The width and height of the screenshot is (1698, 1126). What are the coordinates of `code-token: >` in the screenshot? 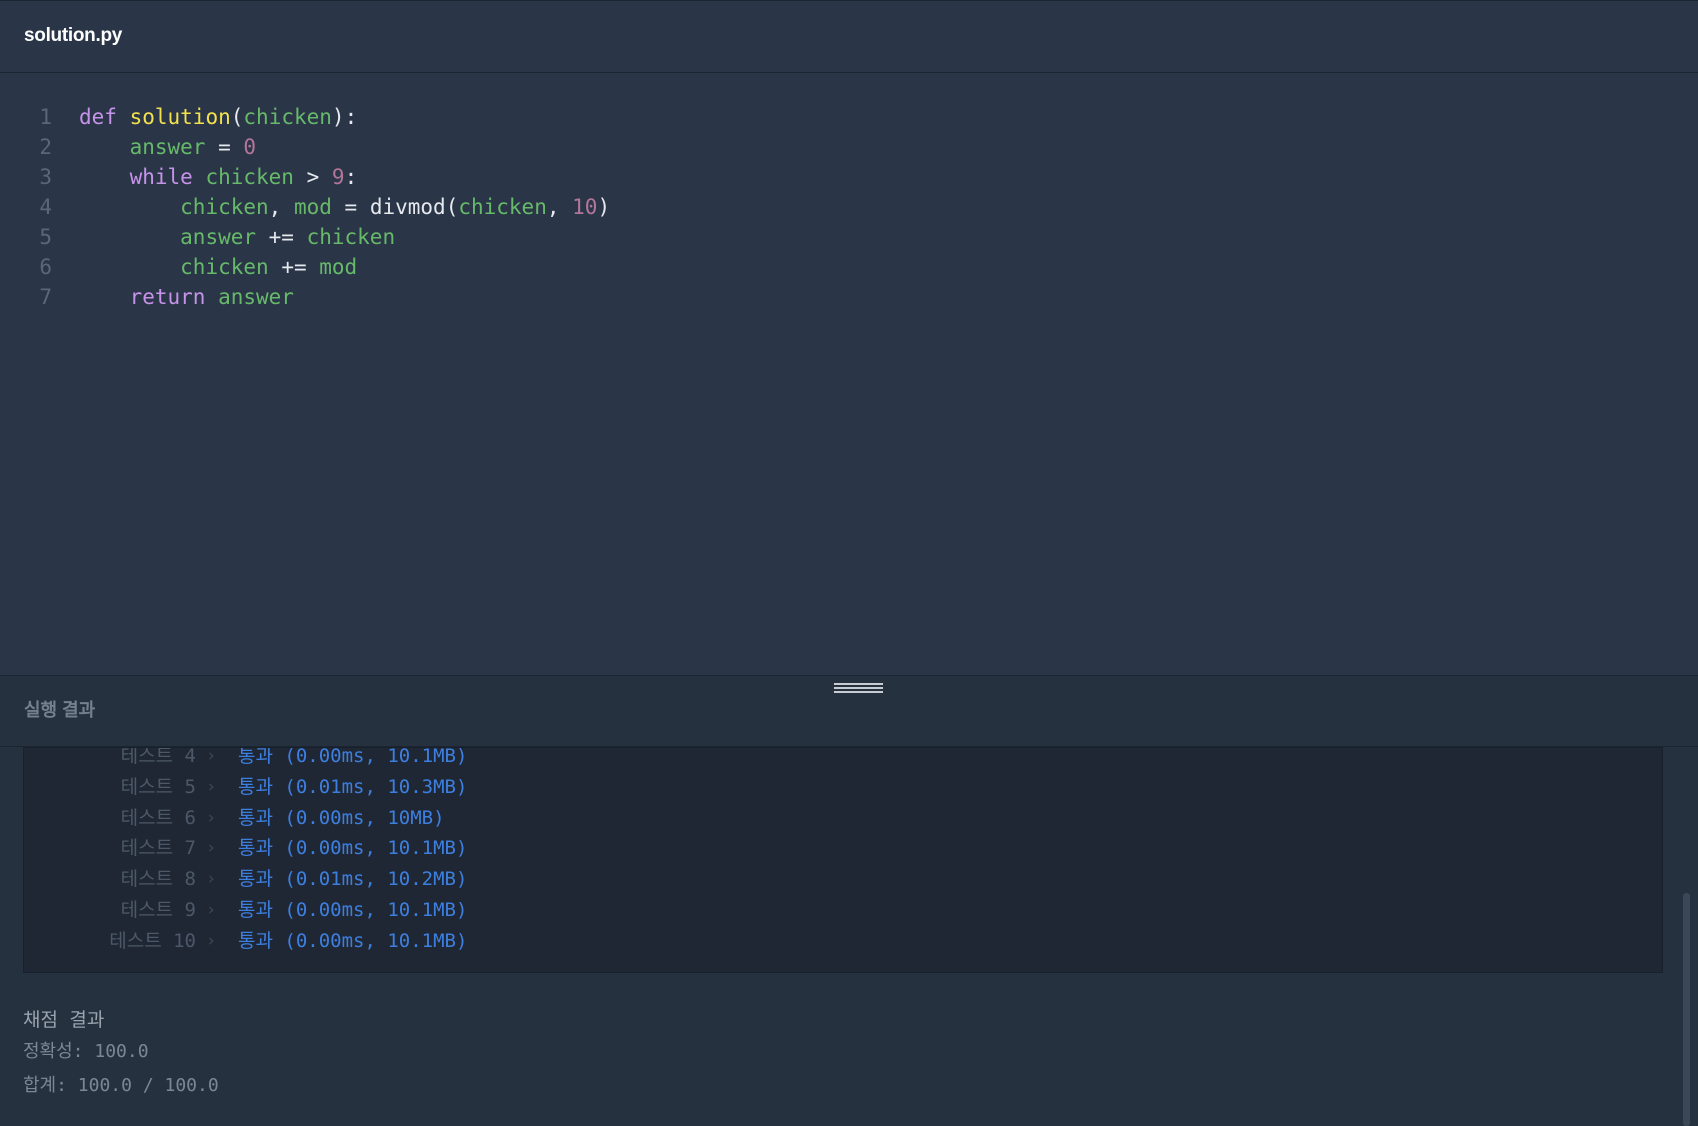 It's located at (312, 177).